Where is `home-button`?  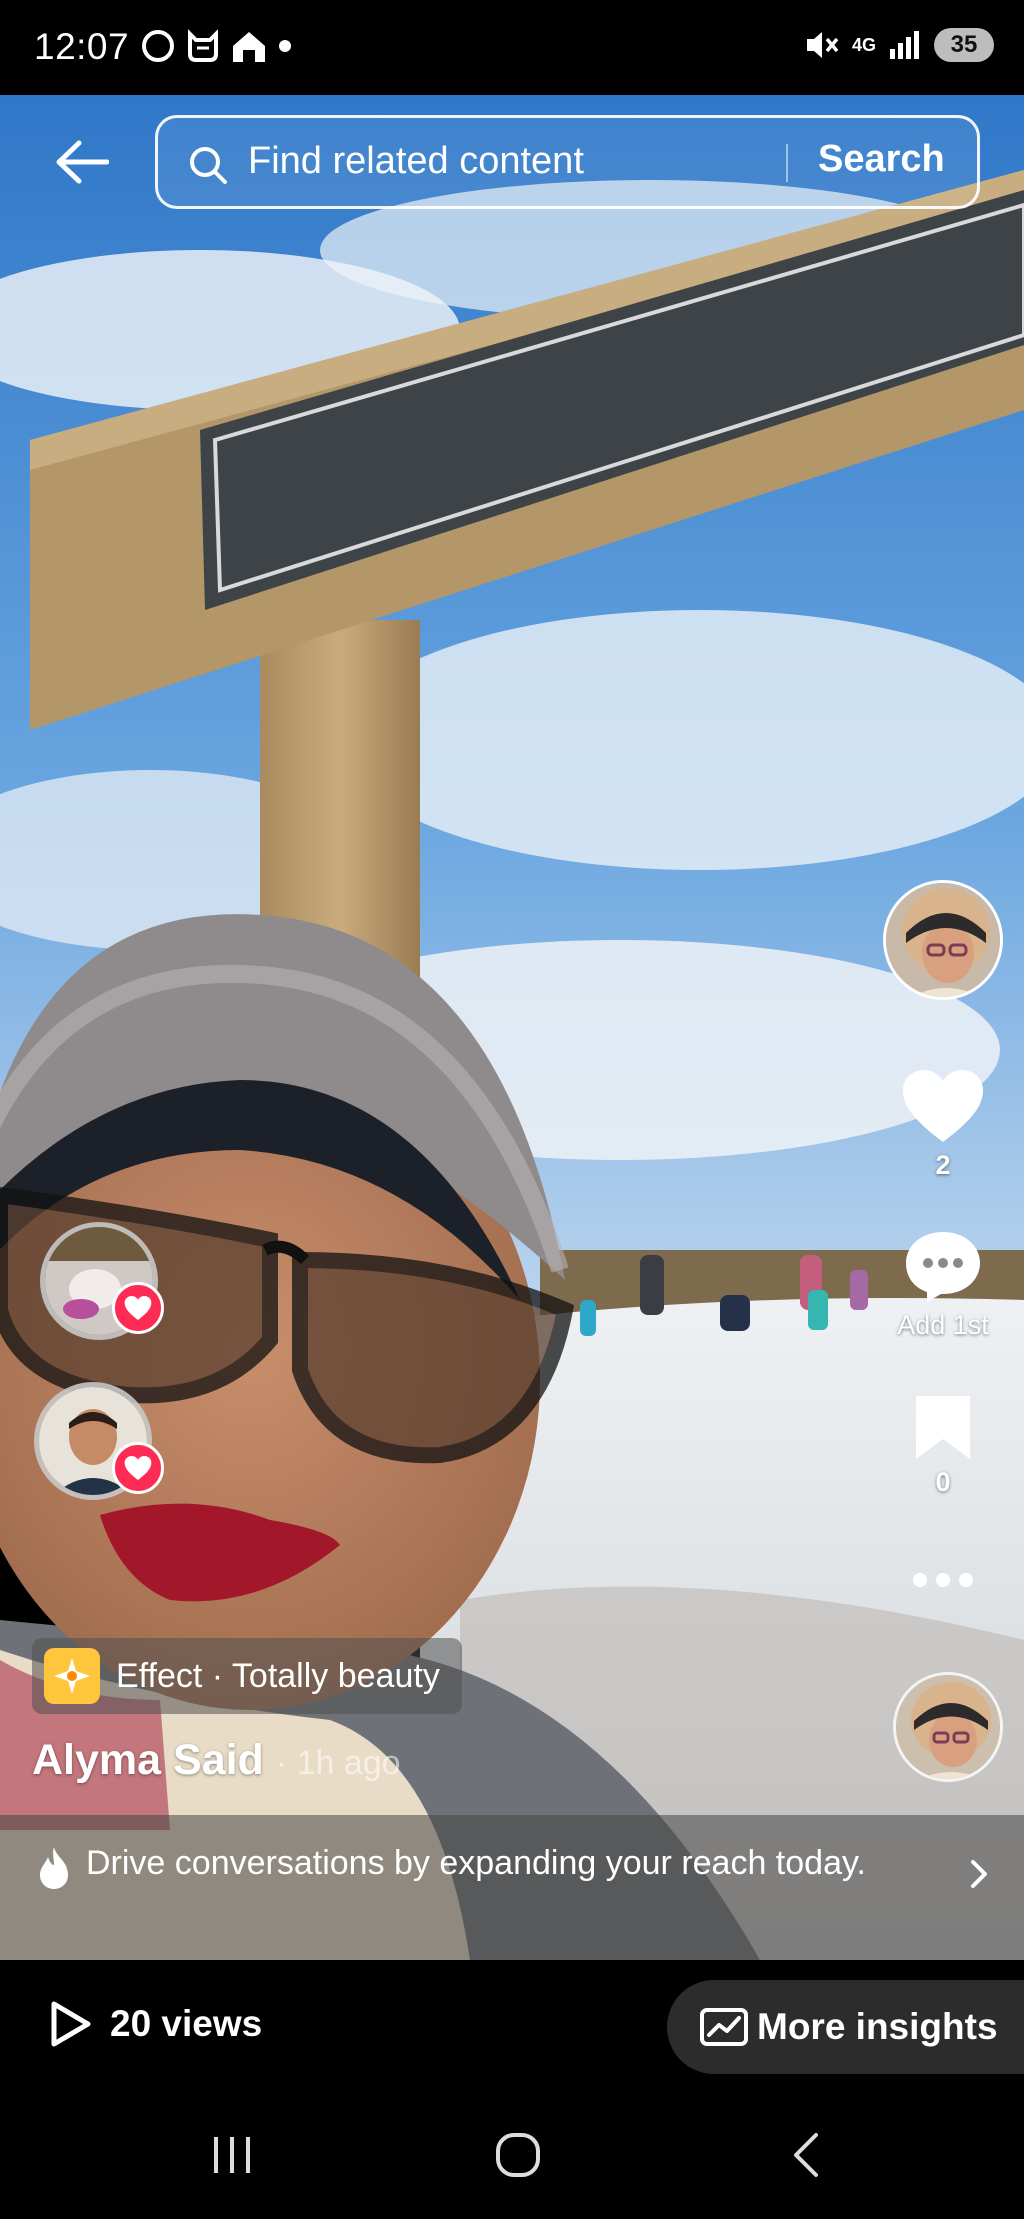 home-button is located at coordinates (518, 2155).